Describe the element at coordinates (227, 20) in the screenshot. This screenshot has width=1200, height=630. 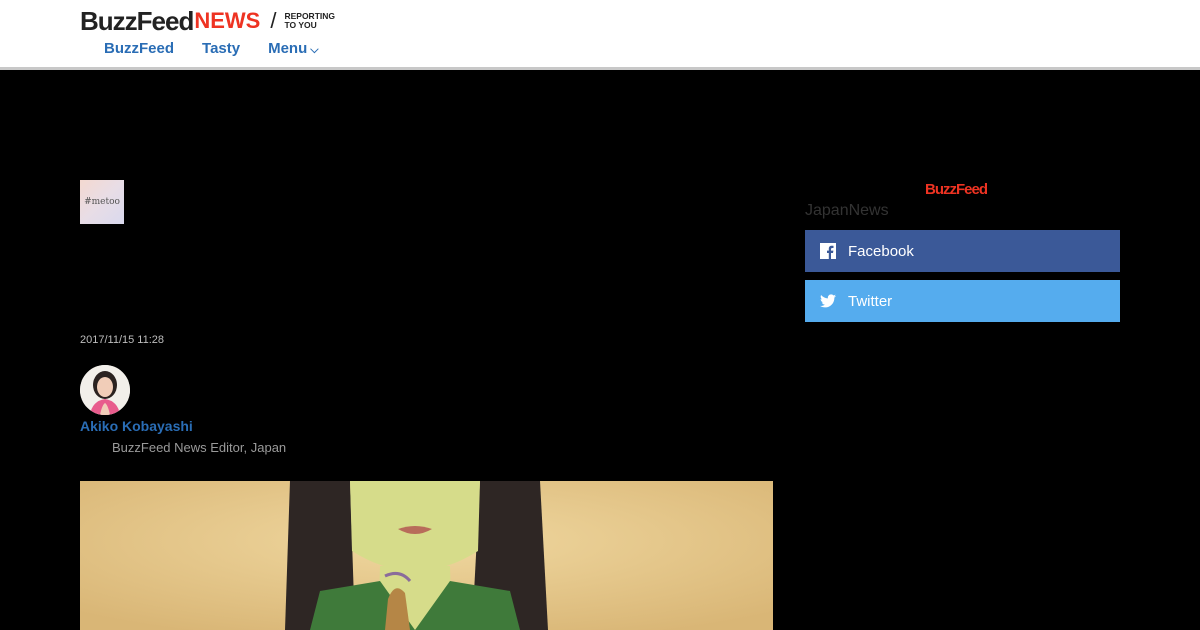
I see `logo-news-text: NEWS` at that location.